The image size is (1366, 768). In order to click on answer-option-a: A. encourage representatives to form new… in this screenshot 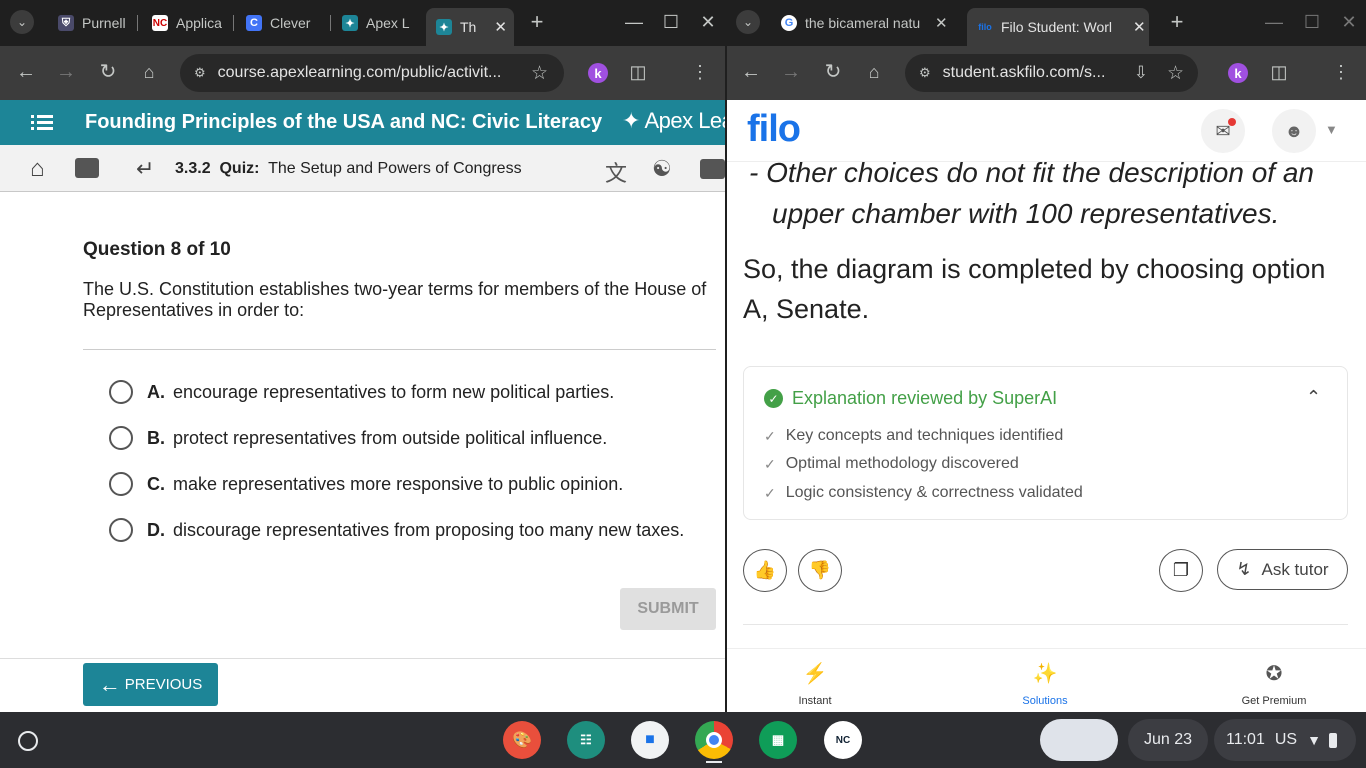, I will do `click(361, 392)`.